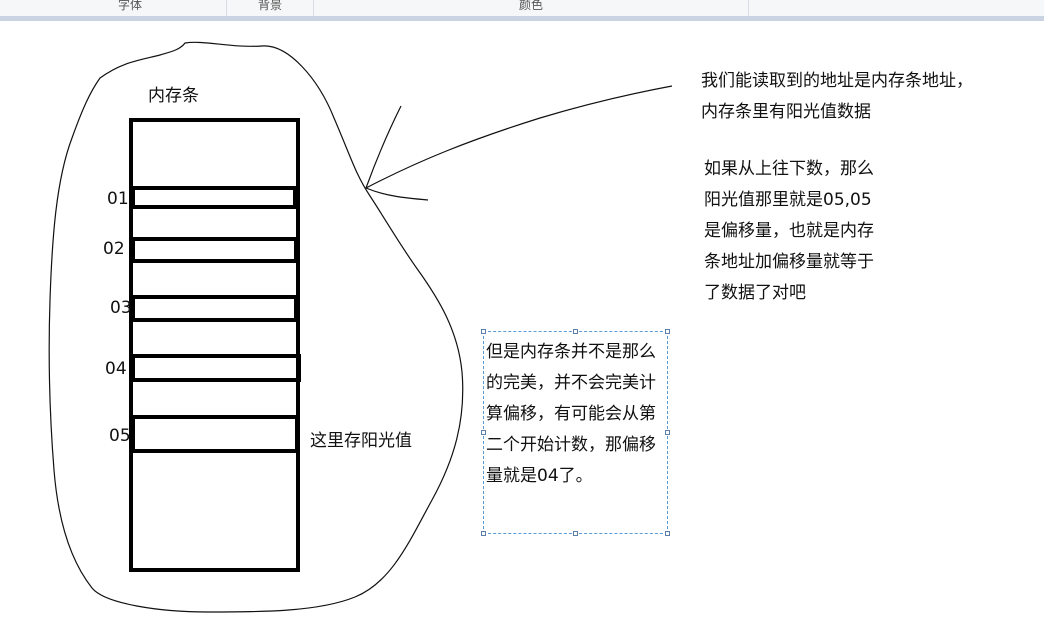 The width and height of the screenshot is (1044, 638). I want to click on selected-textbox-line: 二个开始计数，那偏移, so click(571, 445).